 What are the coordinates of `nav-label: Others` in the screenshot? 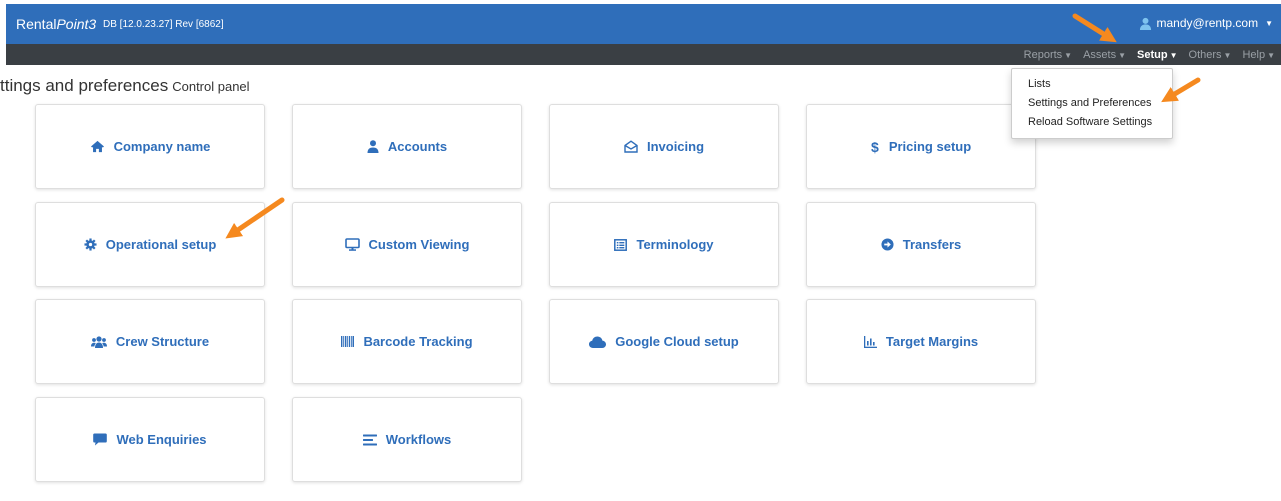 It's located at (1205, 54).